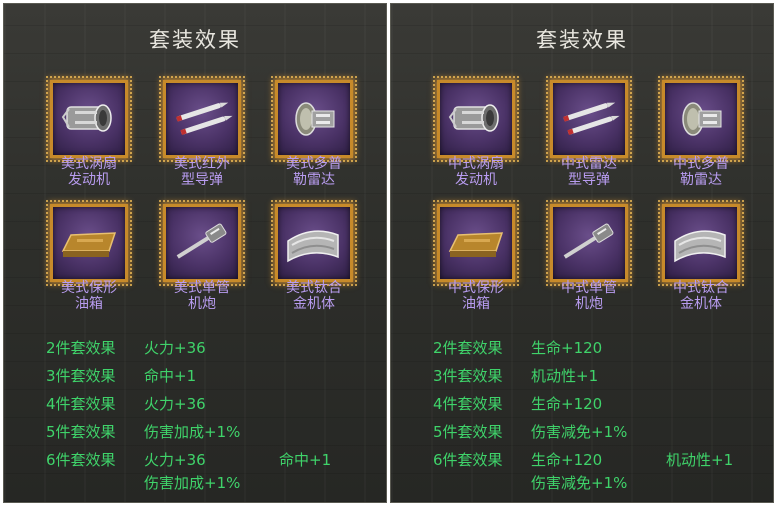 The width and height of the screenshot is (777, 507). What do you see at coordinates (314, 296) in the screenshot?
I see `item-name: 美式钛合 金机体` at bounding box center [314, 296].